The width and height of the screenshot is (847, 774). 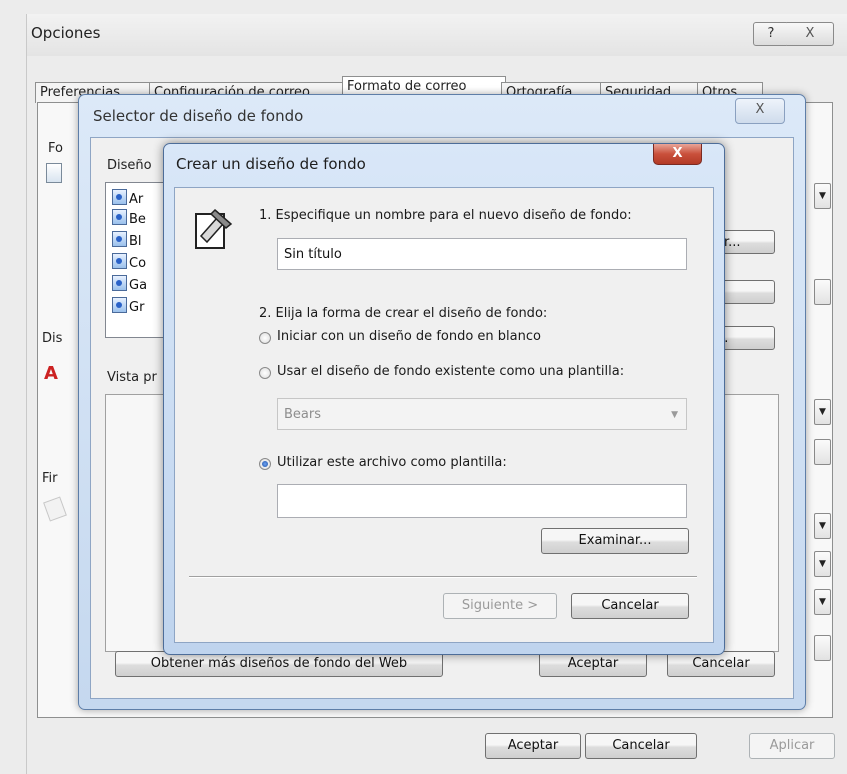 I want to click on section-label-dis: Dis, so click(x=52, y=338).